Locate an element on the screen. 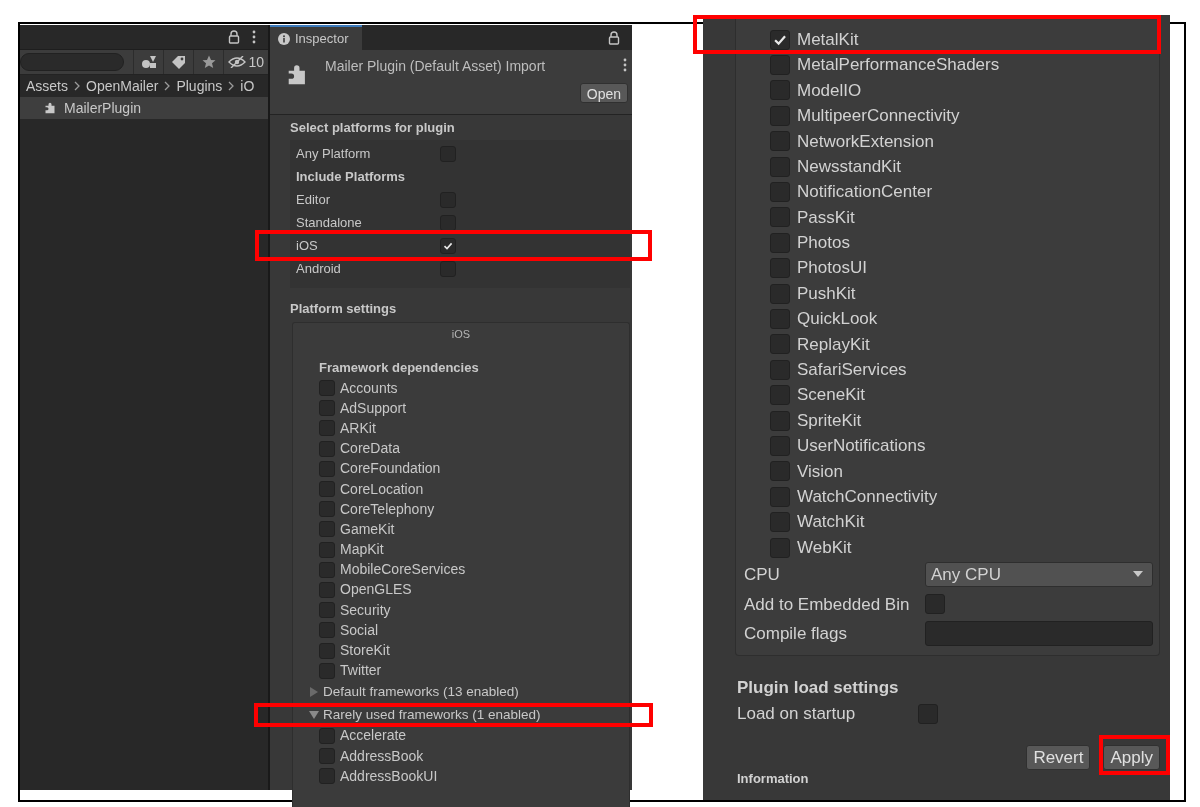 The width and height of the screenshot is (1200, 807). breadcrumb-link: OpenMailer is located at coordinates (122, 86).